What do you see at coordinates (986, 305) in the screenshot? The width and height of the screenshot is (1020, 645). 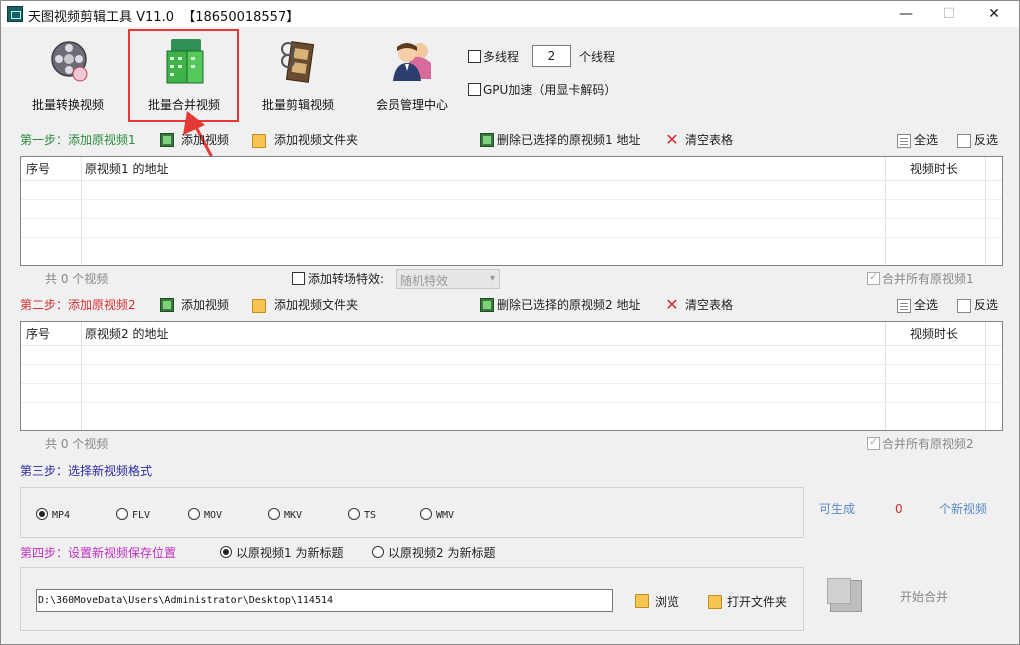 I see `step2-invert-button: 反选` at bounding box center [986, 305].